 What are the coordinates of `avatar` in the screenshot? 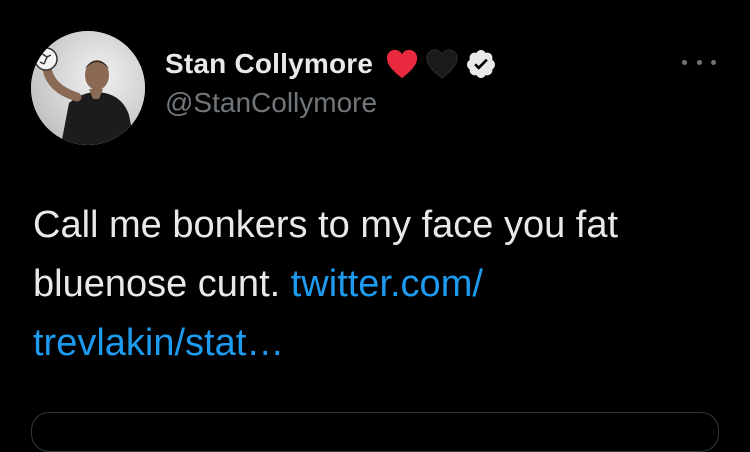 It's located at (88, 88).